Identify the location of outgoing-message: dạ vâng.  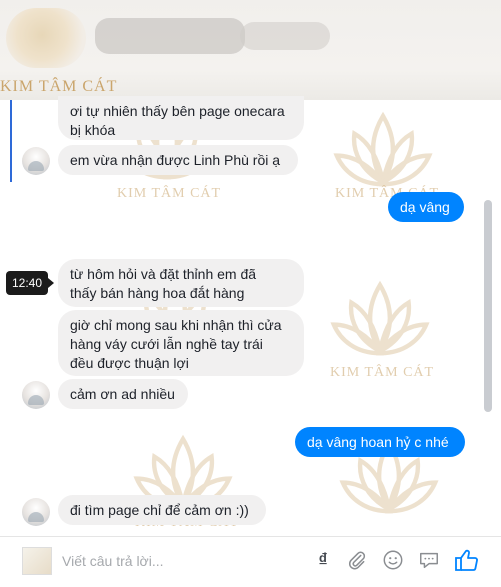
(426, 207).